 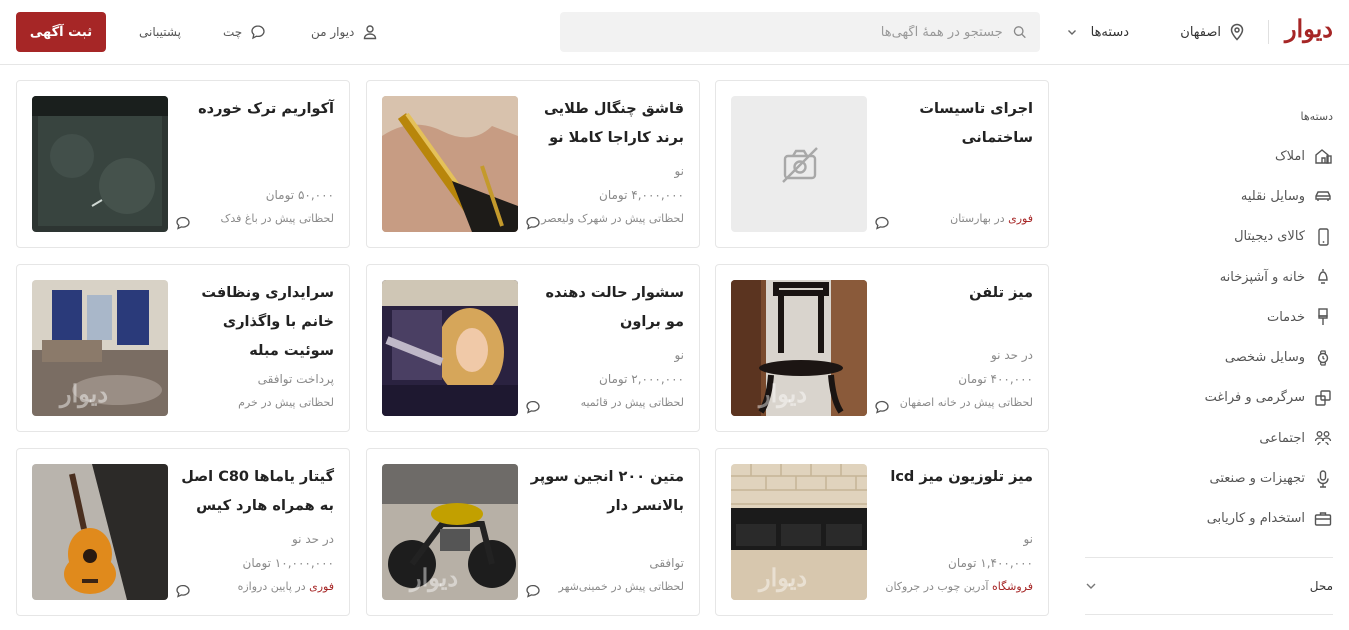 I want to click on brush-icon, so click(x=1323, y=317).